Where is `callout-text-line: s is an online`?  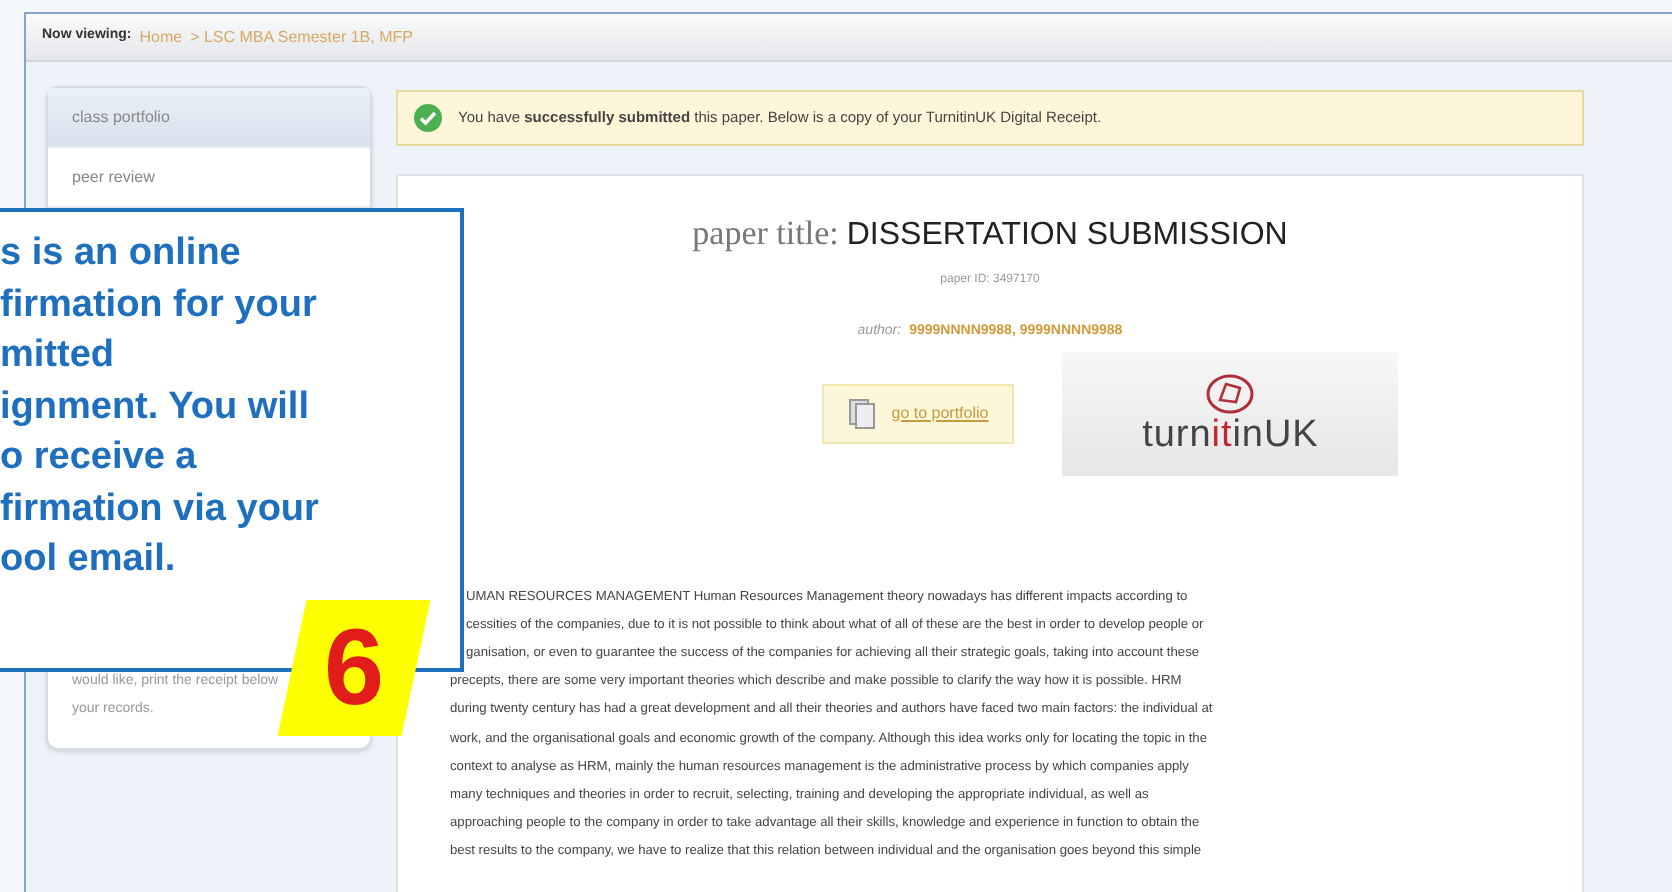
callout-text-line: s is an online is located at coordinates (121, 254).